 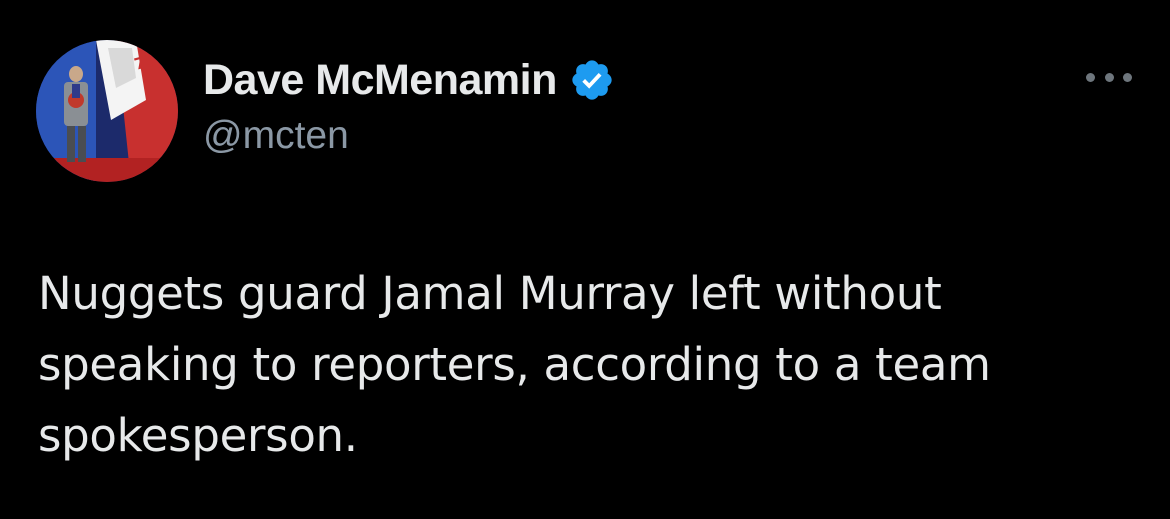 I want to click on avatar: 75, so click(x=107, y=111).